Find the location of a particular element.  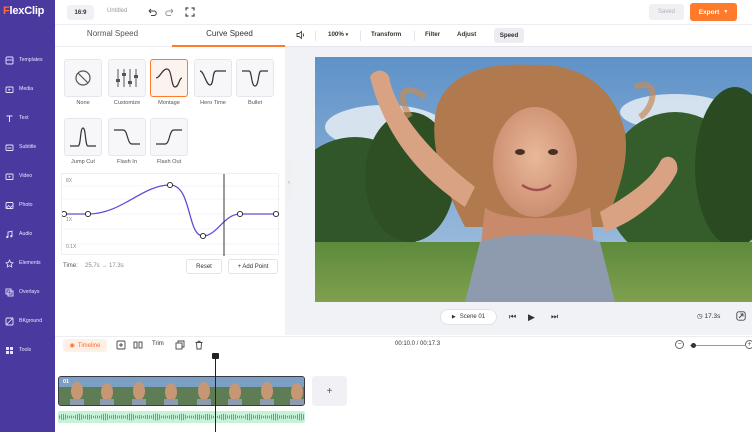

undo-icon is located at coordinates (152, 12).